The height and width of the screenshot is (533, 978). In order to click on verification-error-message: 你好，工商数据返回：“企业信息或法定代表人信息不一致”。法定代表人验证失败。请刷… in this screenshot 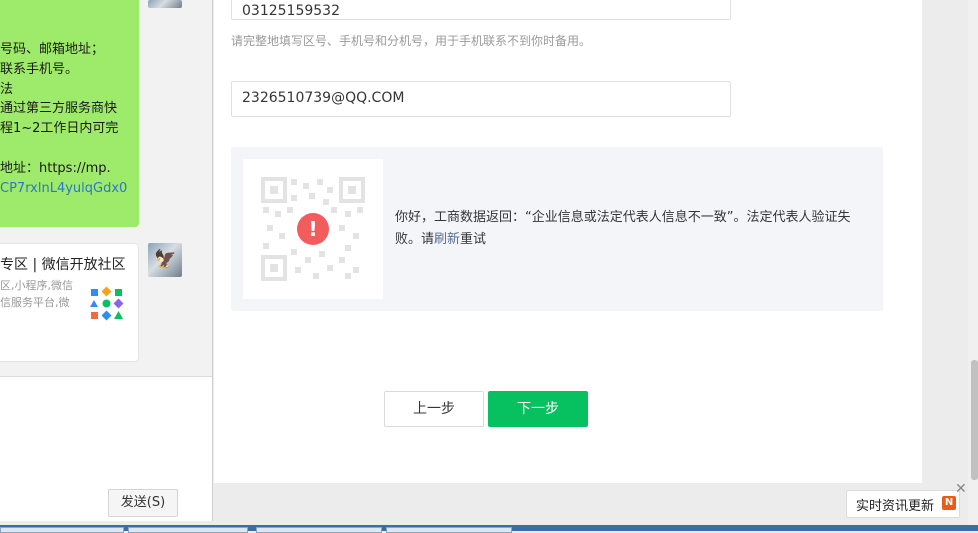, I will do `click(632, 229)`.